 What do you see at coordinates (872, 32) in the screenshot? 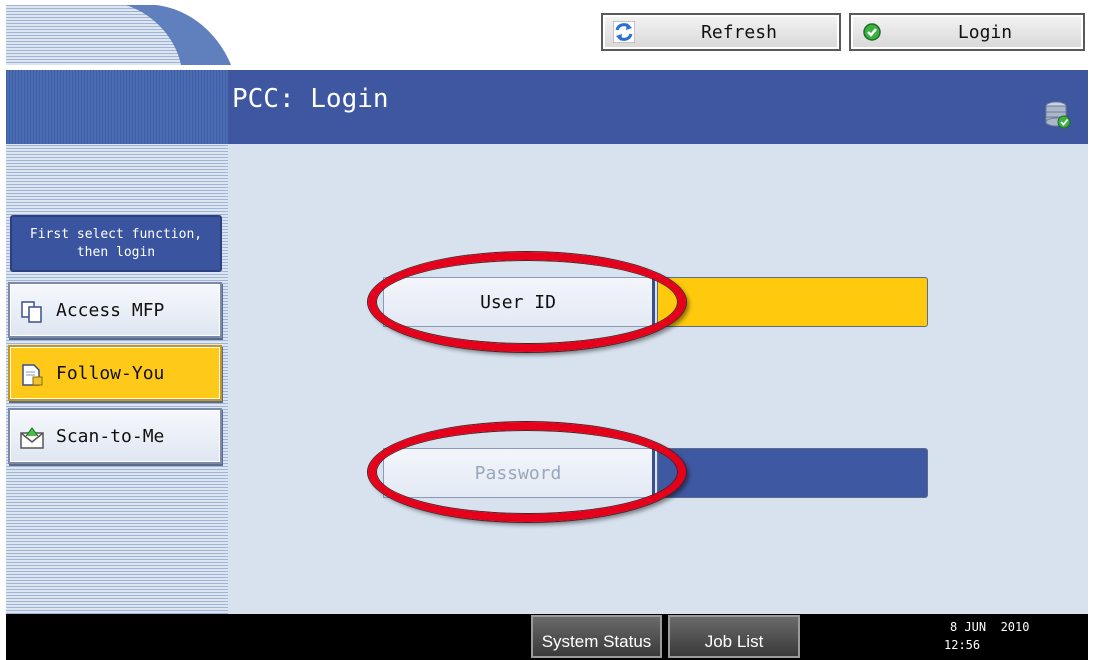
I see `check-circle-icon` at bounding box center [872, 32].